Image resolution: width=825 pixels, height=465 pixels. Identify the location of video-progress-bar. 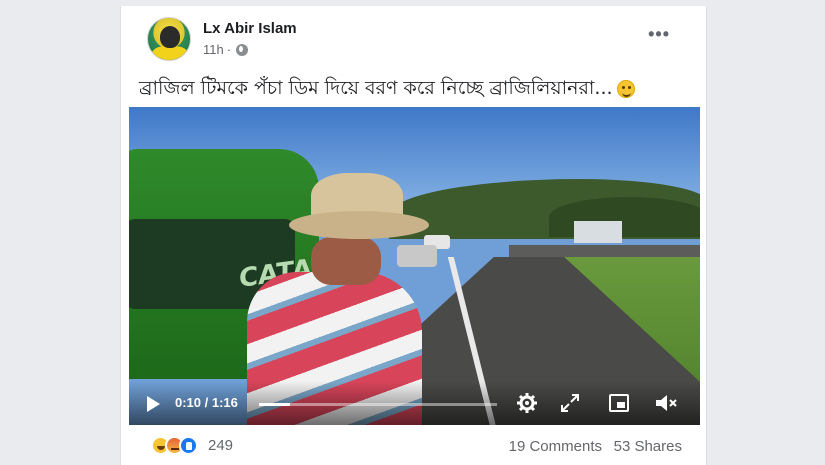
(378, 404).